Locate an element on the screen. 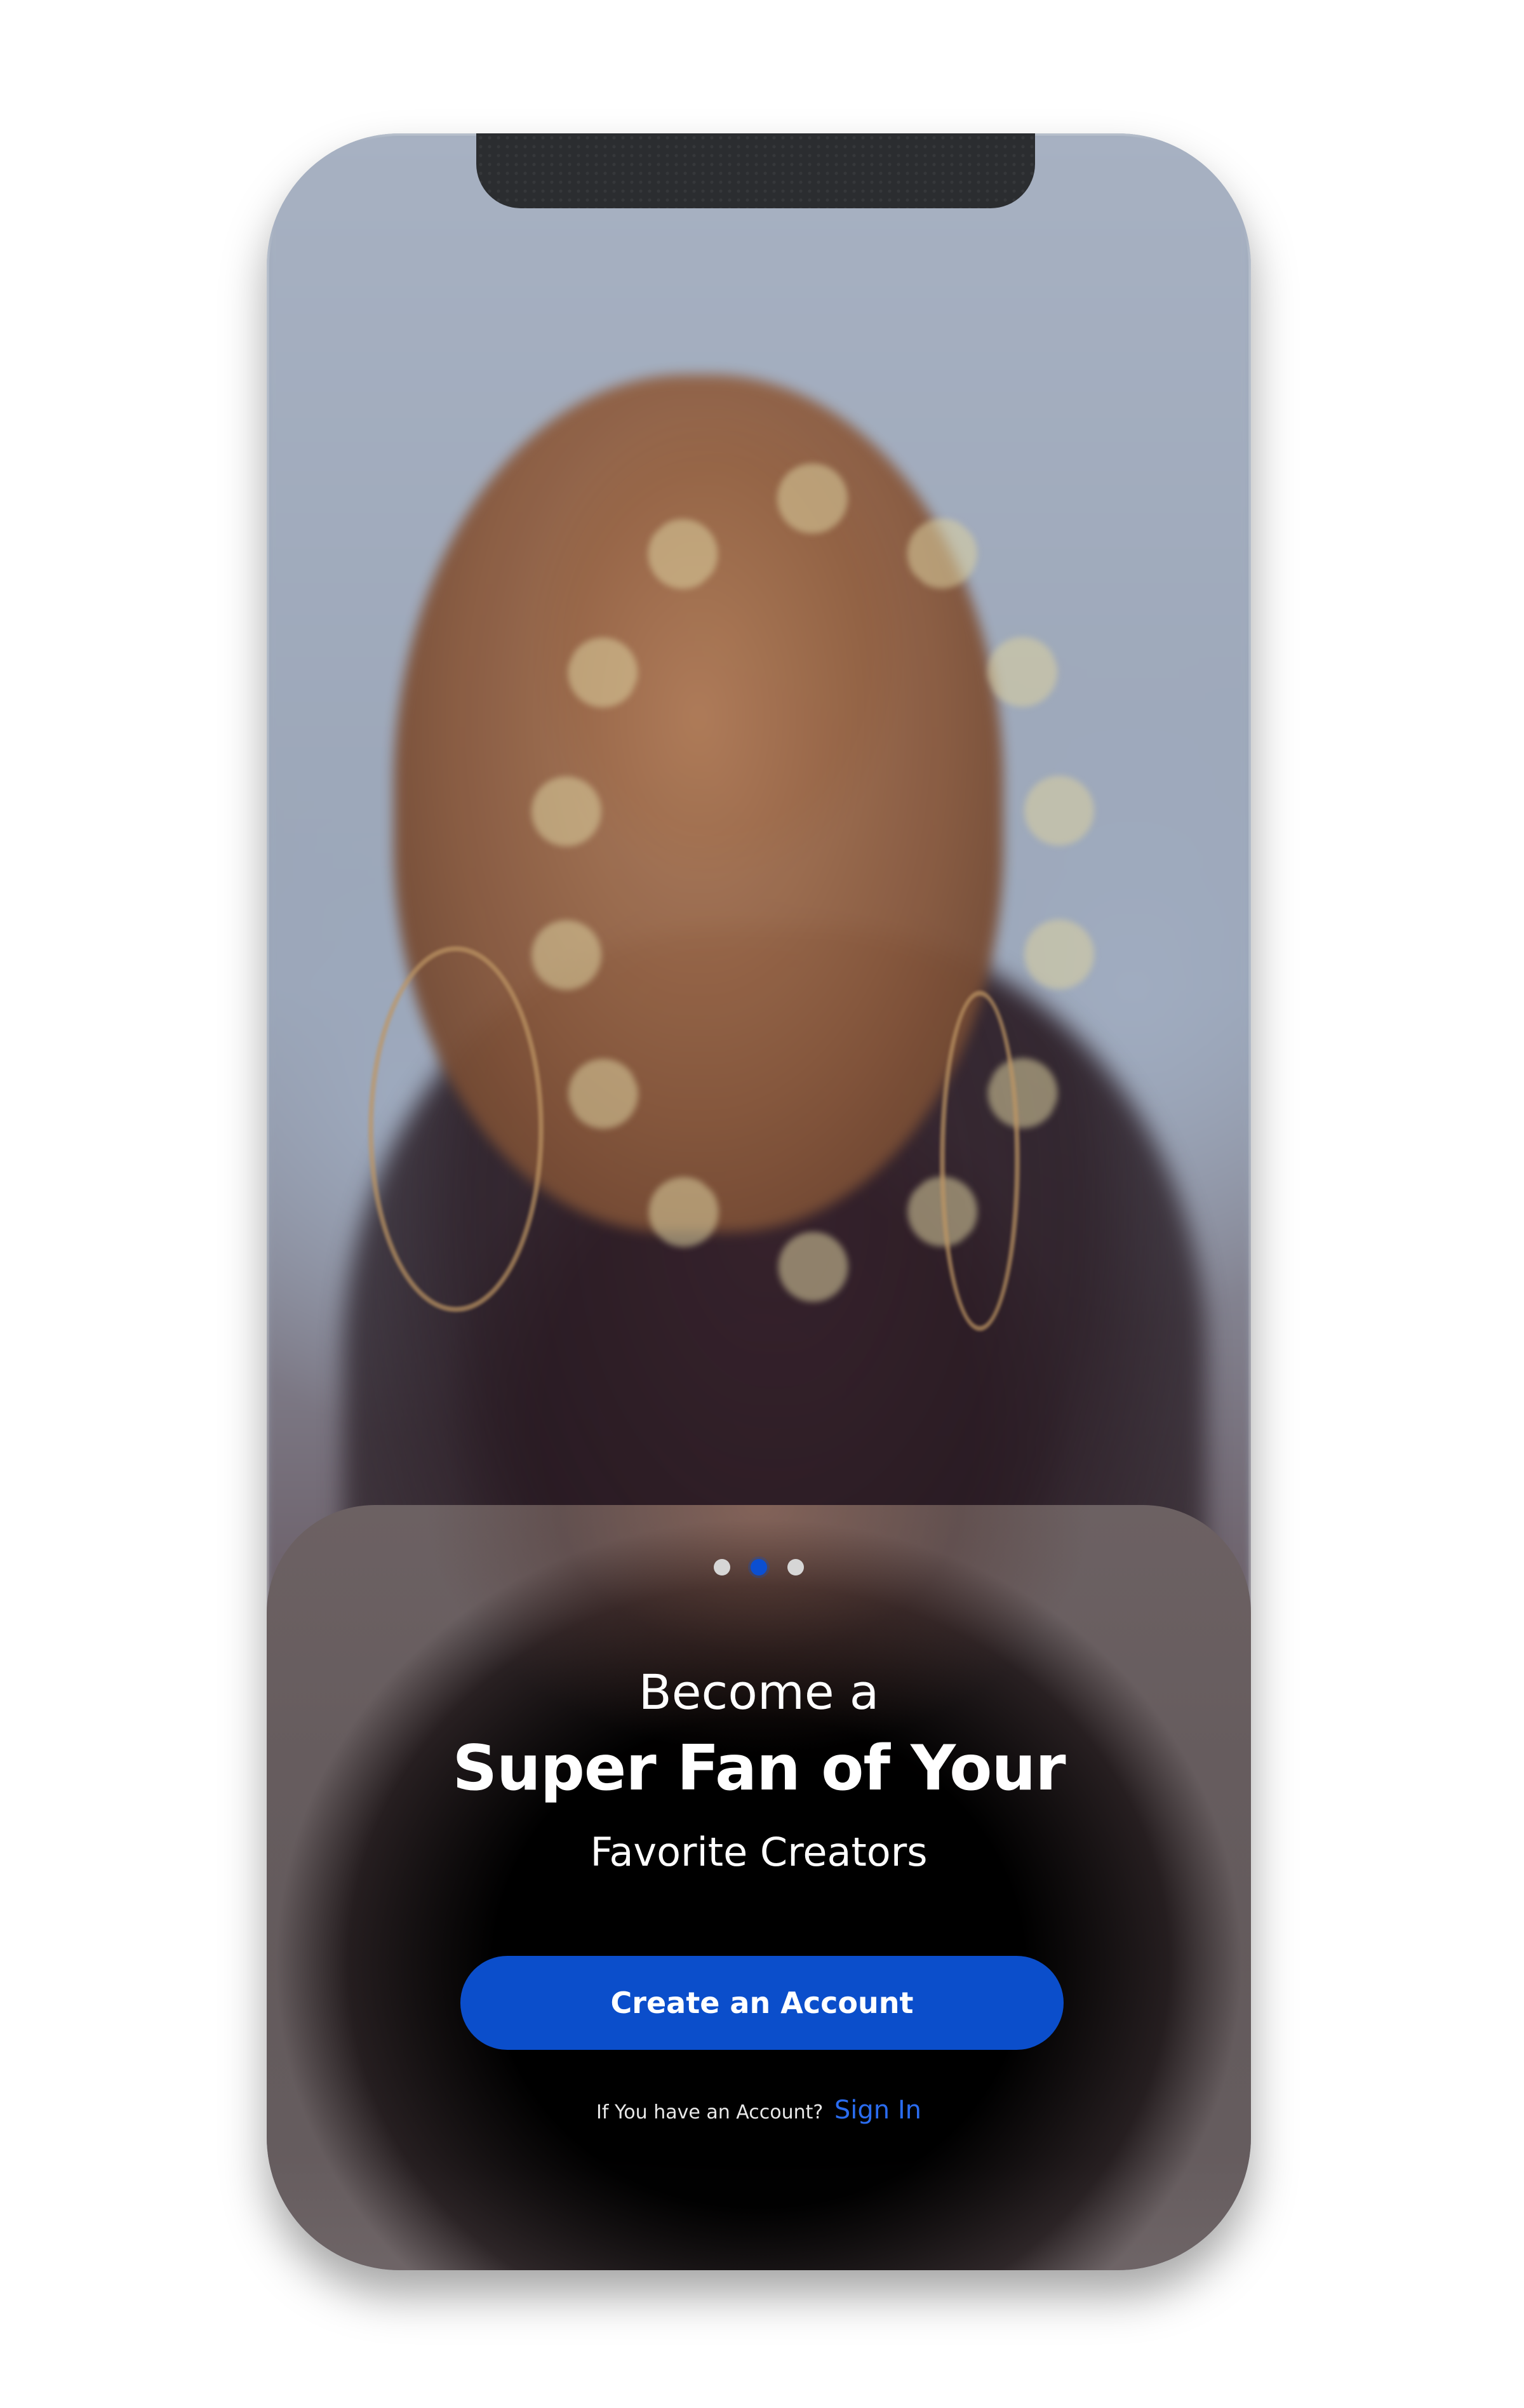 The width and height of the screenshot is (1524, 2408). photo-earring-right is located at coordinates (980, 1161).